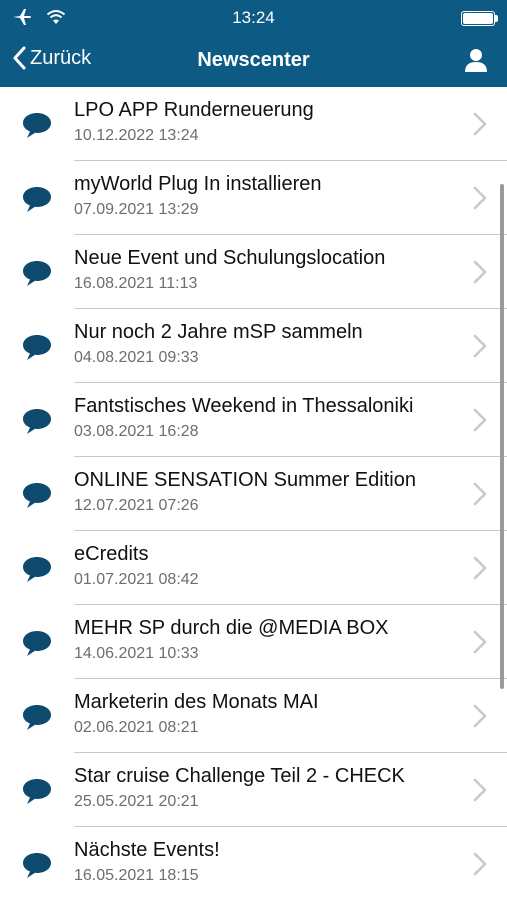 This screenshot has width=507, height=900. Describe the element at coordinates (502, 436) in the screenshot. I see `scrollbar` at that location.